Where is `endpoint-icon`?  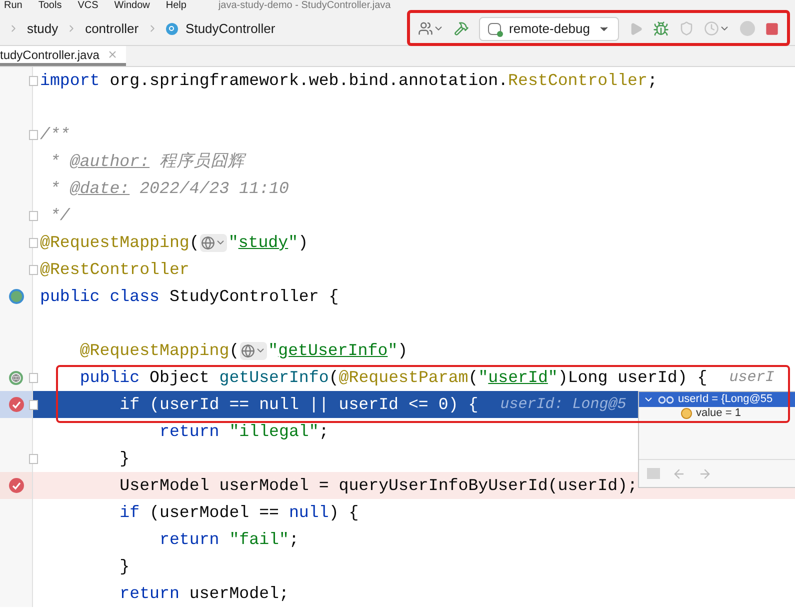
endpoint-icon is located at coordinates (16, 377).